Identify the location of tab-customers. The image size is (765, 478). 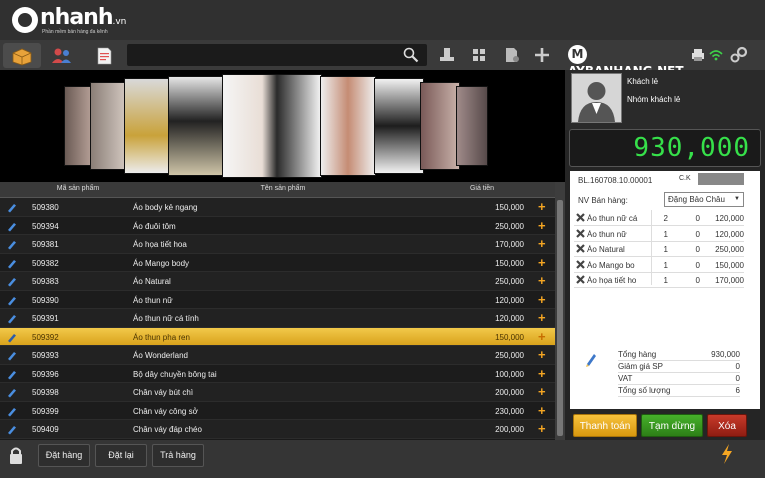
(62, 55).